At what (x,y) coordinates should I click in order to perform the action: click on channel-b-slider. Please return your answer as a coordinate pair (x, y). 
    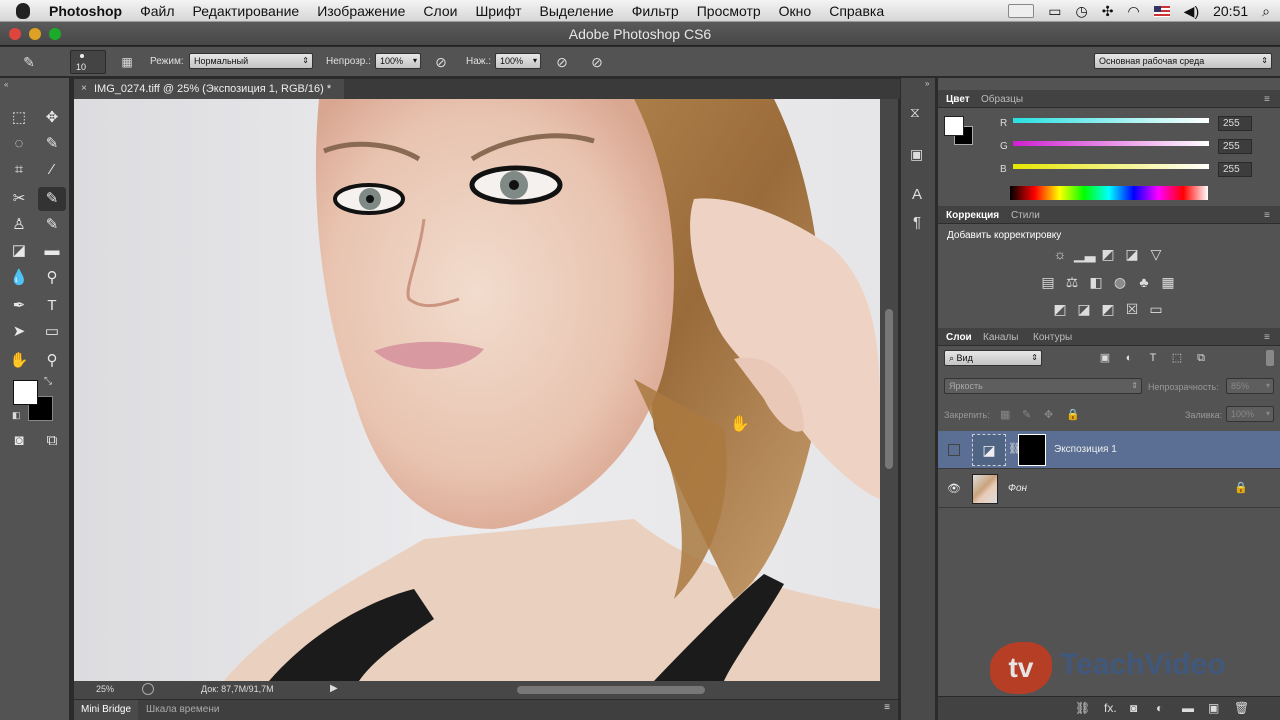
    Looking at the image, I should click on (1111, 166).